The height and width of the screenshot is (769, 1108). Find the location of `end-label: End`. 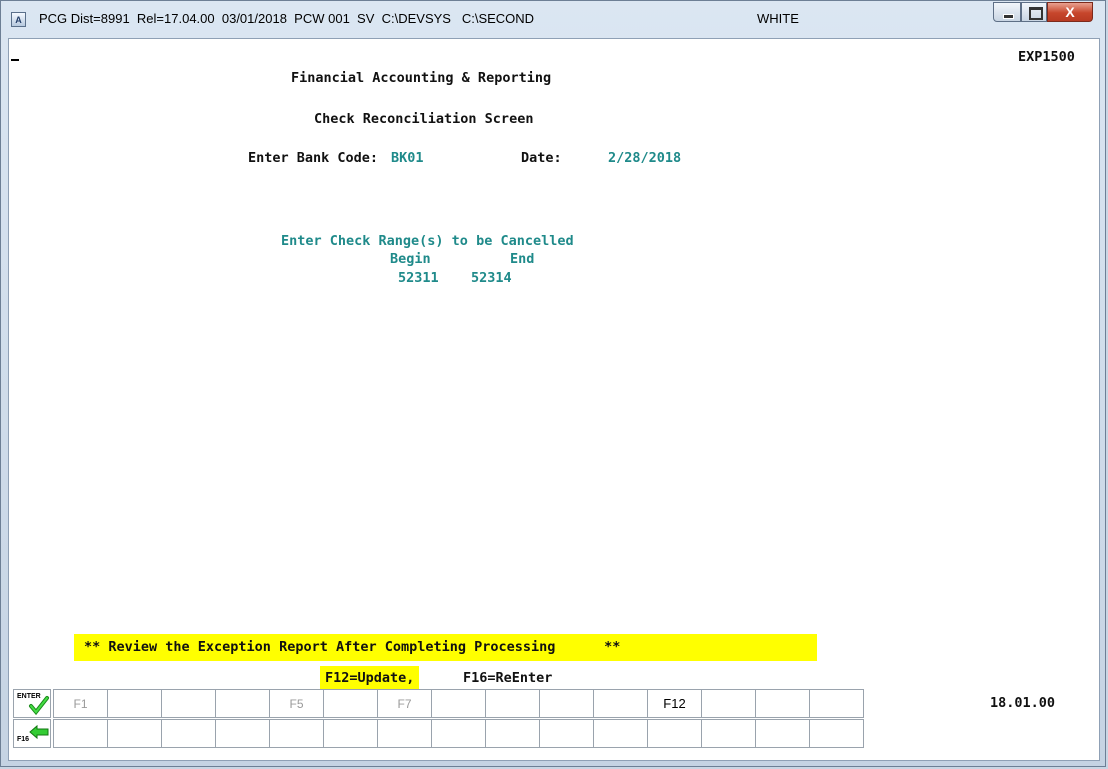

end-label: End is located at coordinates (522, 259).